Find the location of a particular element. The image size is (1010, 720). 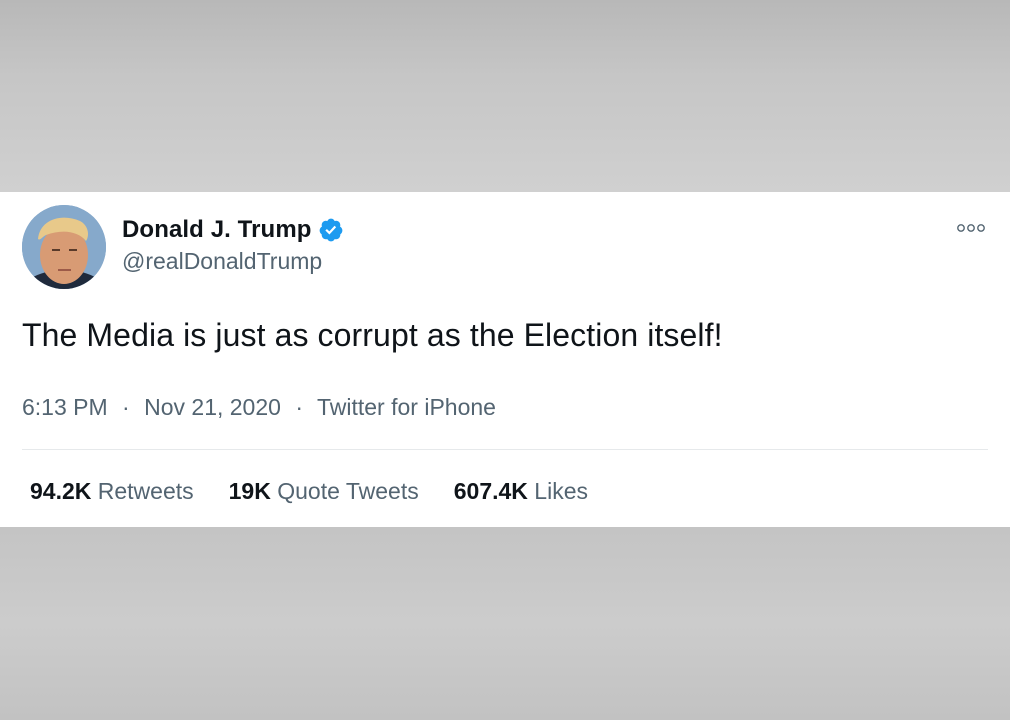

retweets-stat: 94.2K Retweets is located at coordinates (112, 491).